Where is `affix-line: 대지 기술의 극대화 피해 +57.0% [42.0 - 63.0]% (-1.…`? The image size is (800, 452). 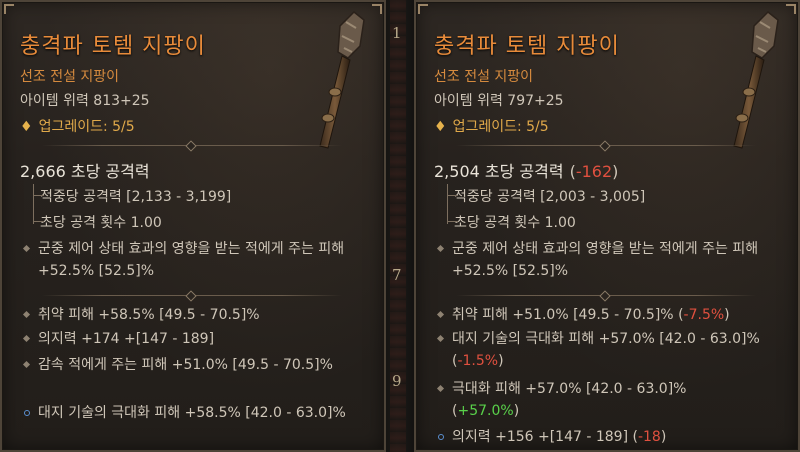
affix-line: 대지 기술의 극대화 피해 +57.0% [42.0 - 63.0]% (-1.… is located at coordinates (604, 350).